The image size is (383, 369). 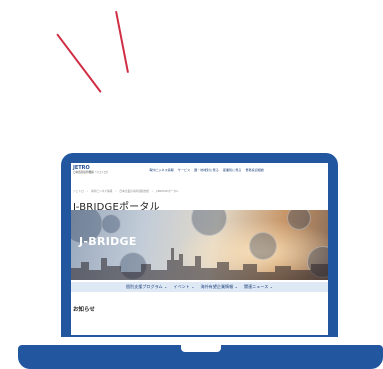 What do you see at coordinates (108, 241) in the screenshot?
I see `hero-logo: J-BRIDGE` at bounding box center [108, 241].